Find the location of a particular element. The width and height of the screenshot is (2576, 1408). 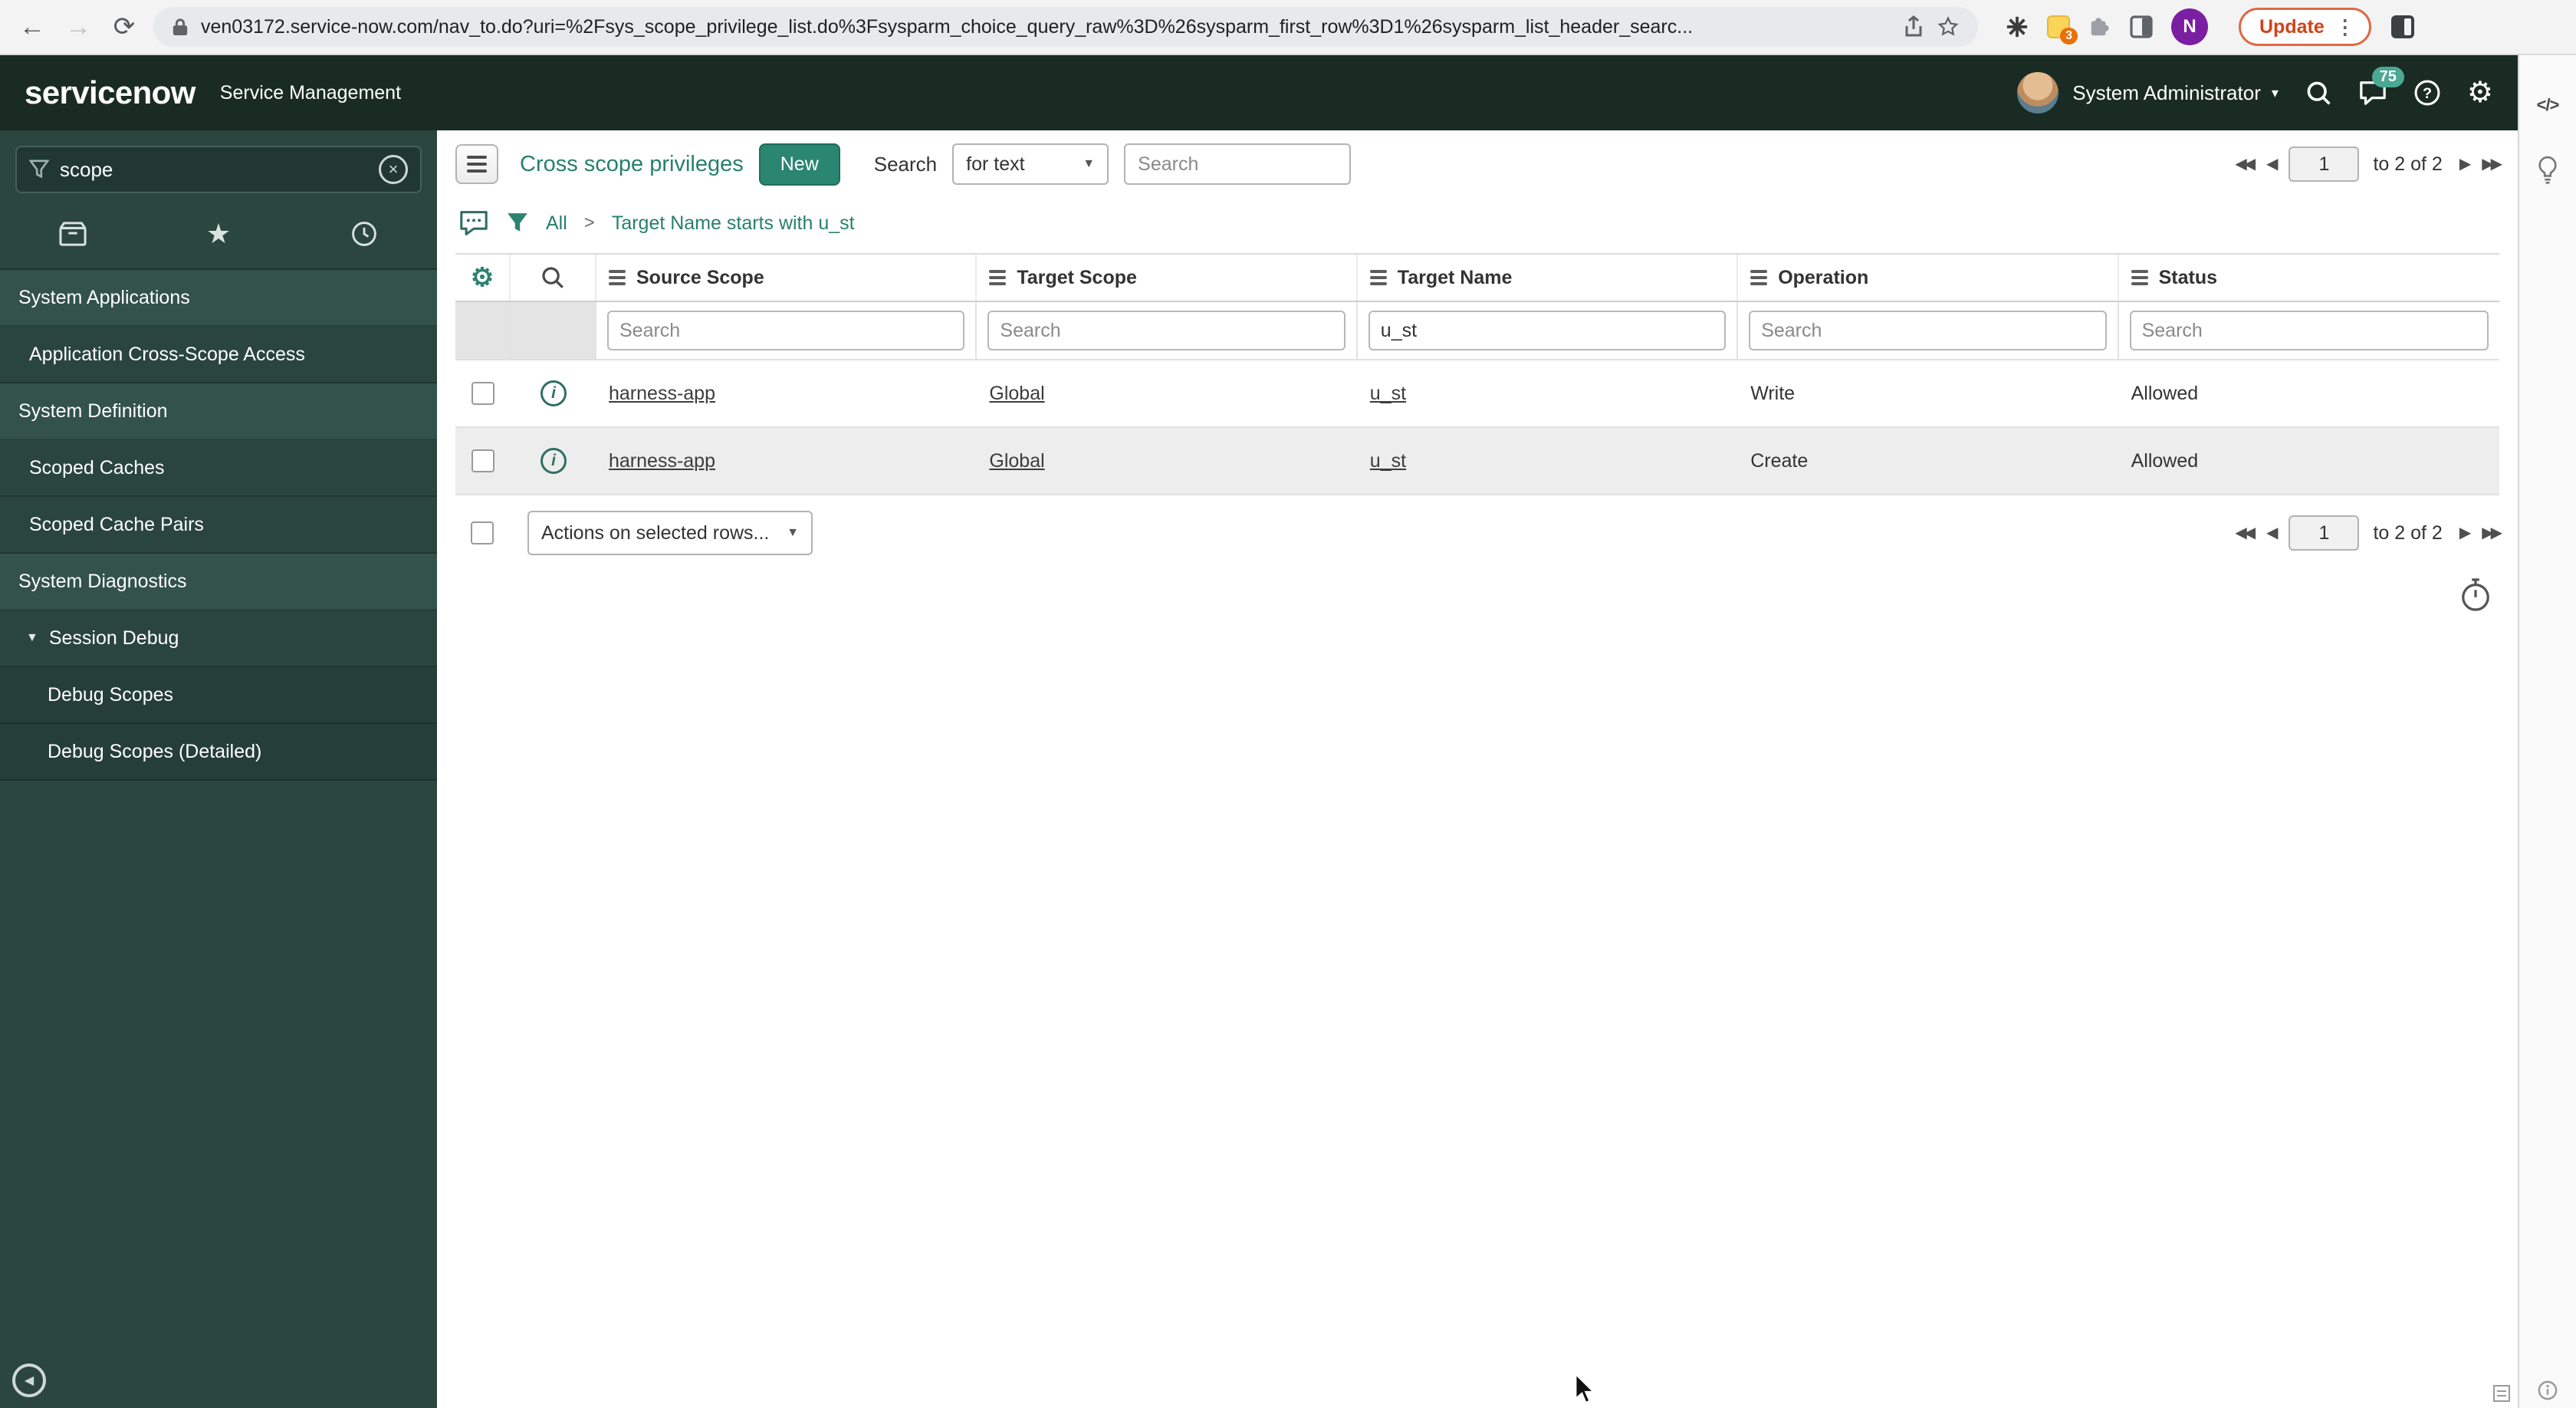

help-icon: ? is located at coordinates (2427, 93).